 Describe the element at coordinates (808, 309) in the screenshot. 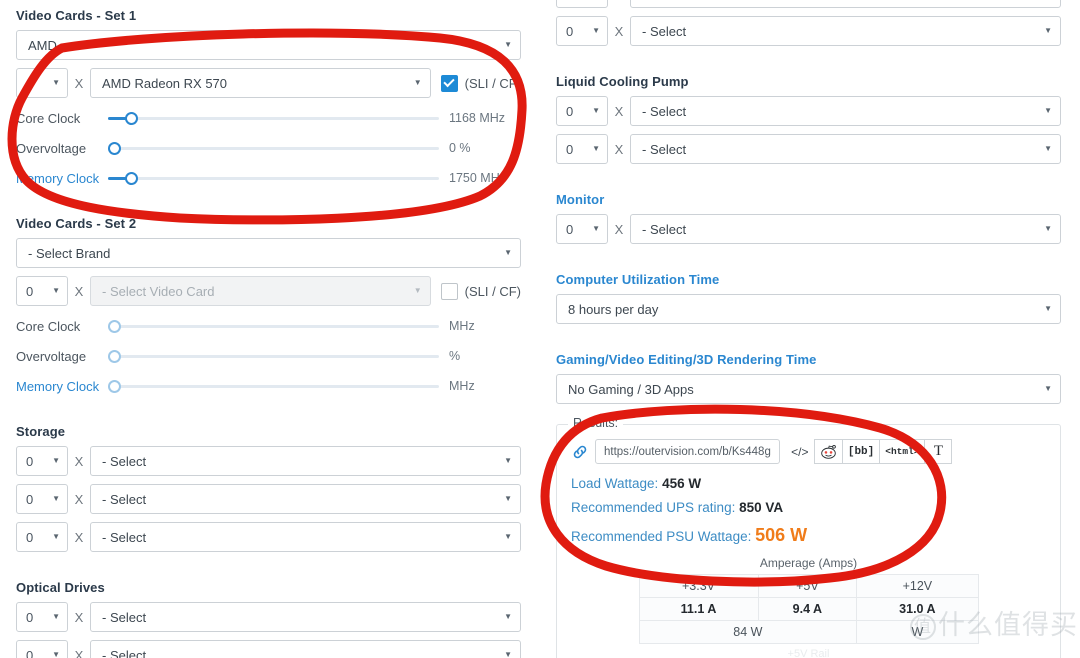

I see `utilization-select: 8 hours per day ▼` at that location.